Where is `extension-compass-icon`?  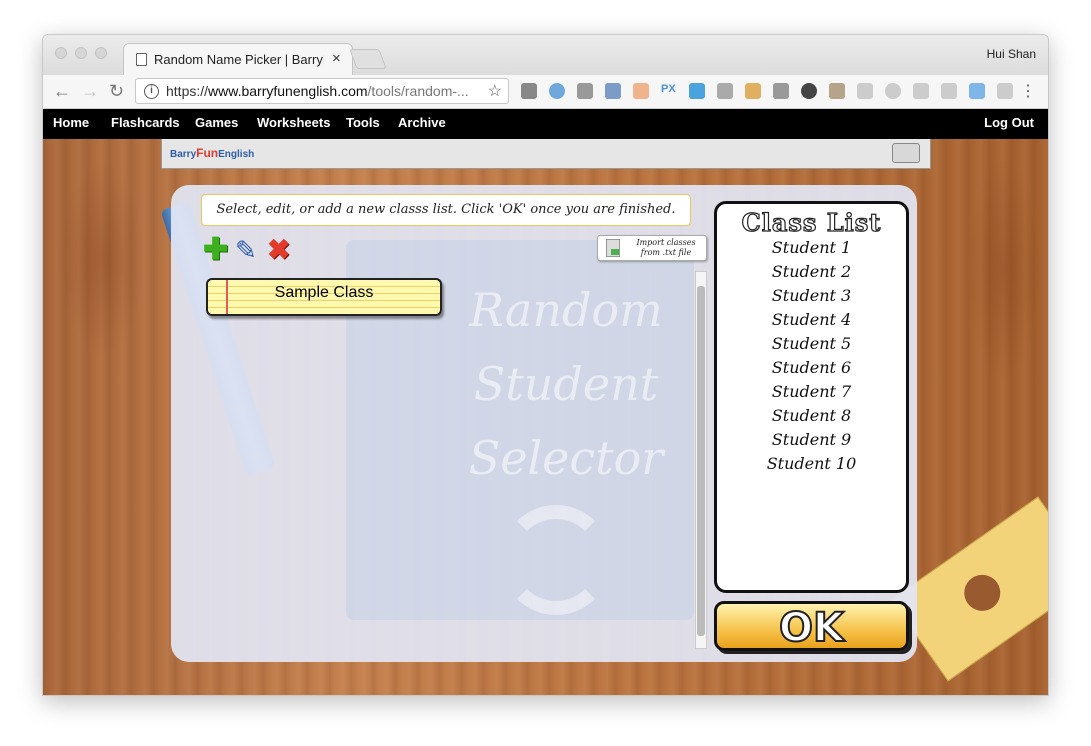
extension-compass-icon is located at coordinates (557, 91).